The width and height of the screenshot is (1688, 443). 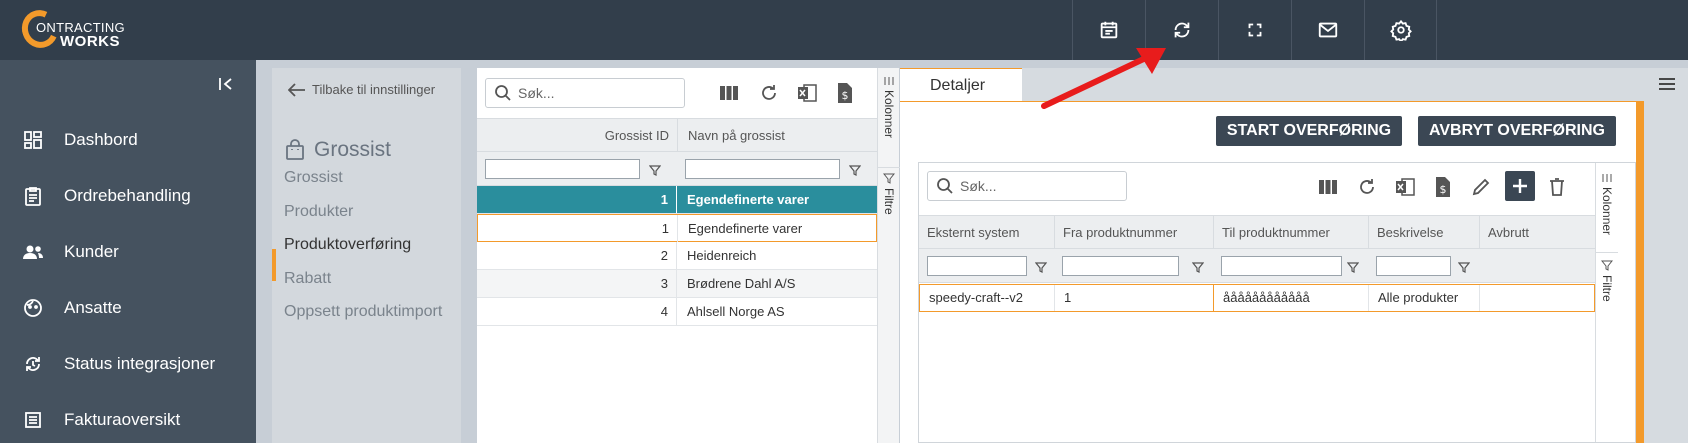 I want to click on filter-input-til-produktnummer, so click(x=1281, y=266).